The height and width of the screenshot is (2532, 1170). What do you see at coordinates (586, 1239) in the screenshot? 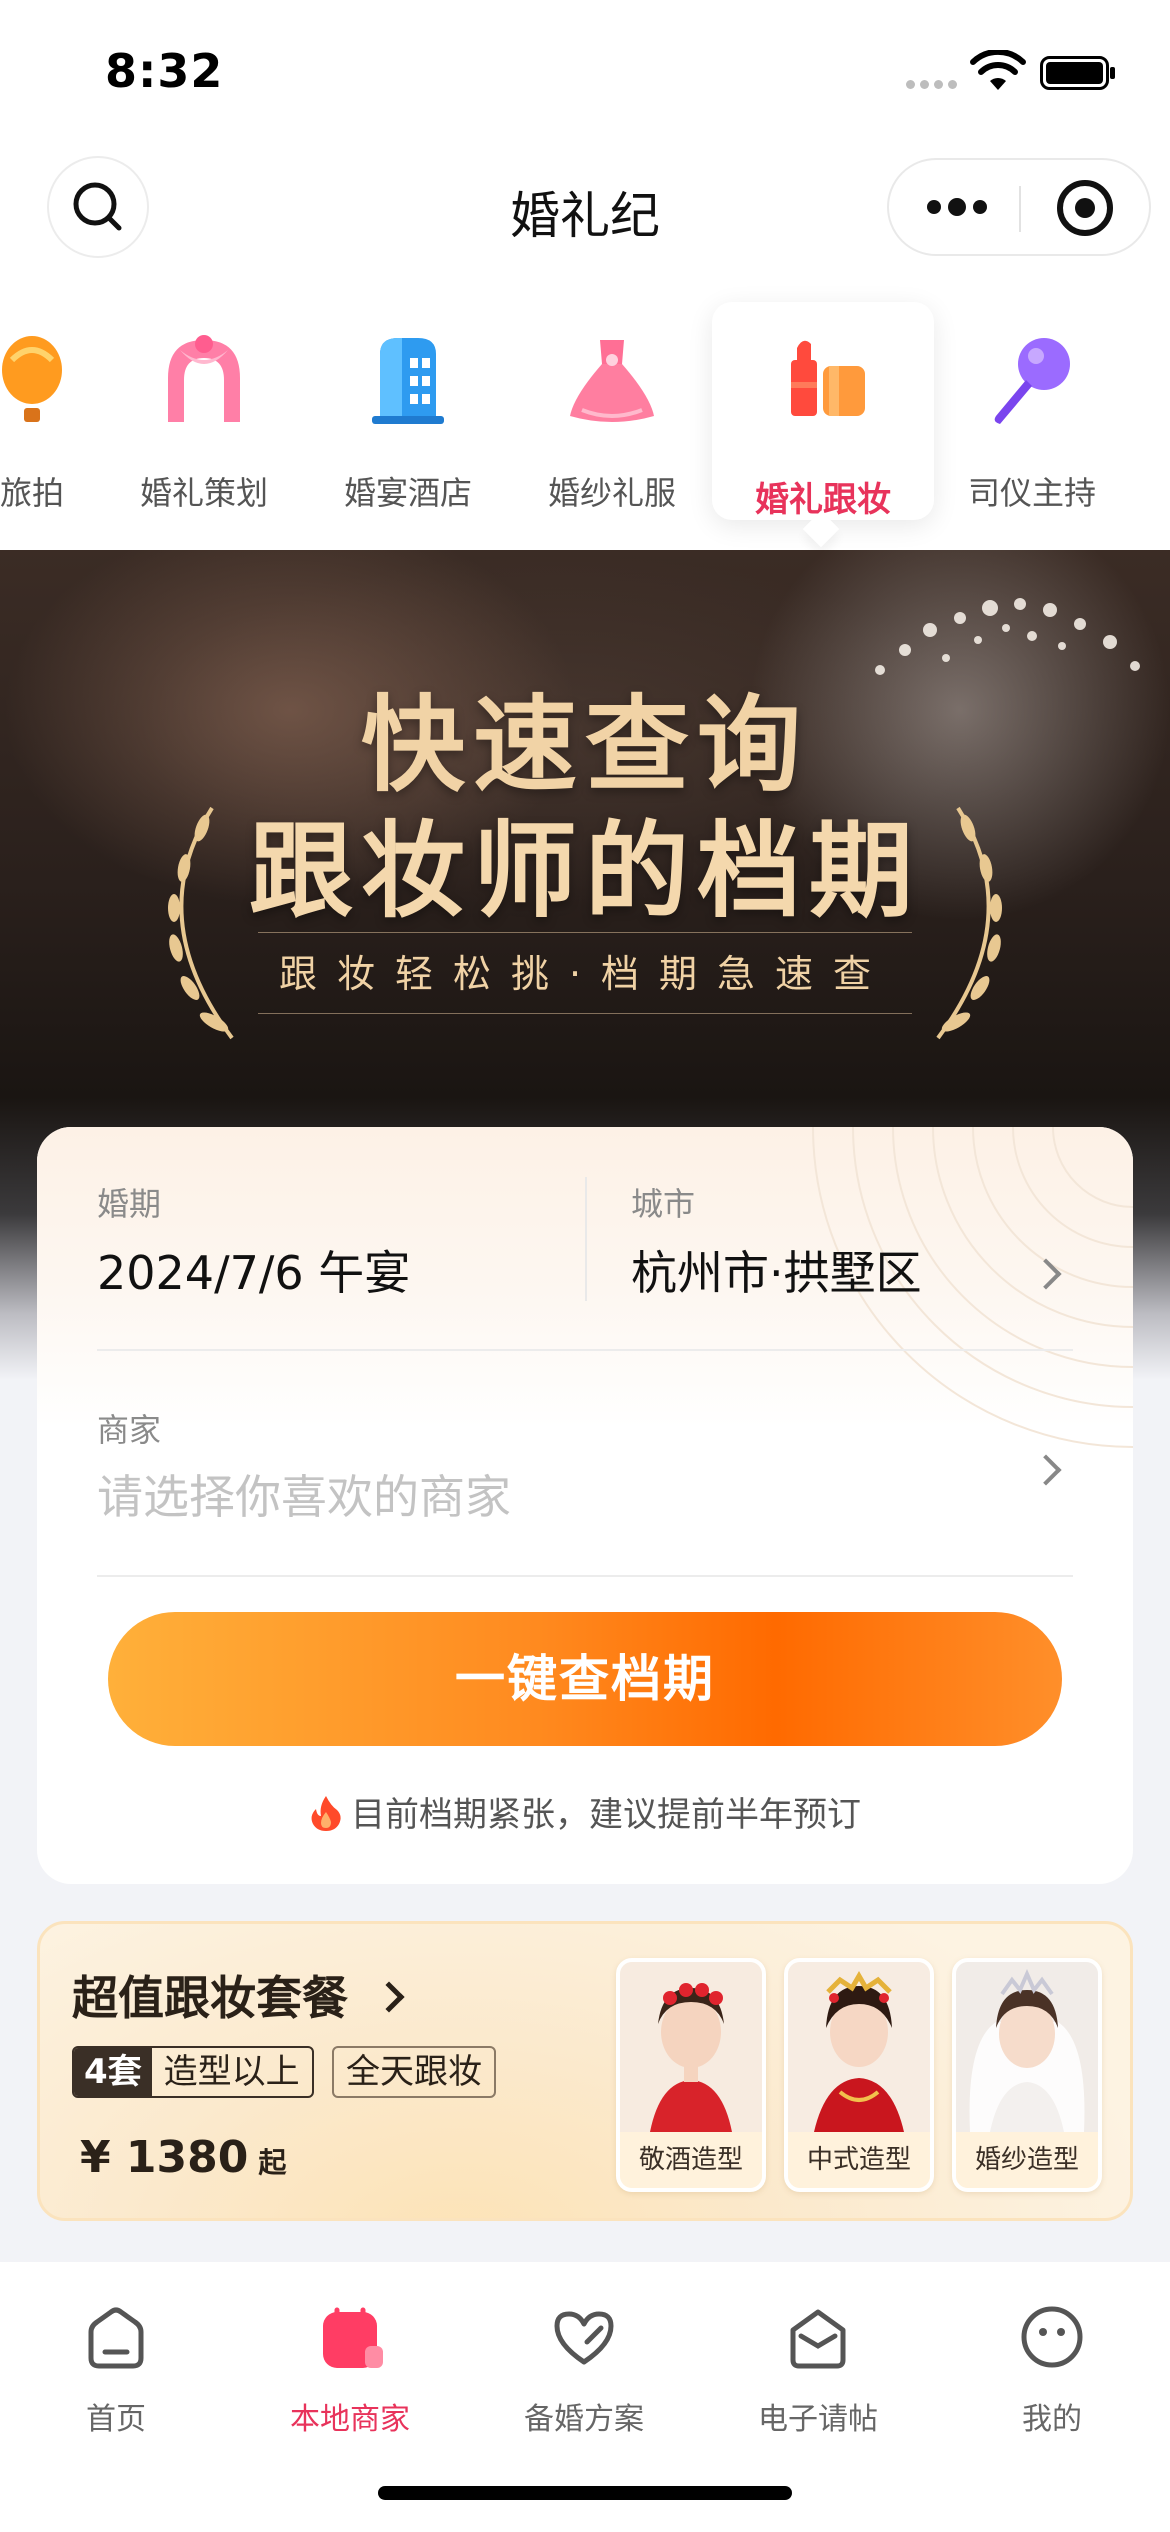
I see `field-divider` at bounding box center [586, 1239].